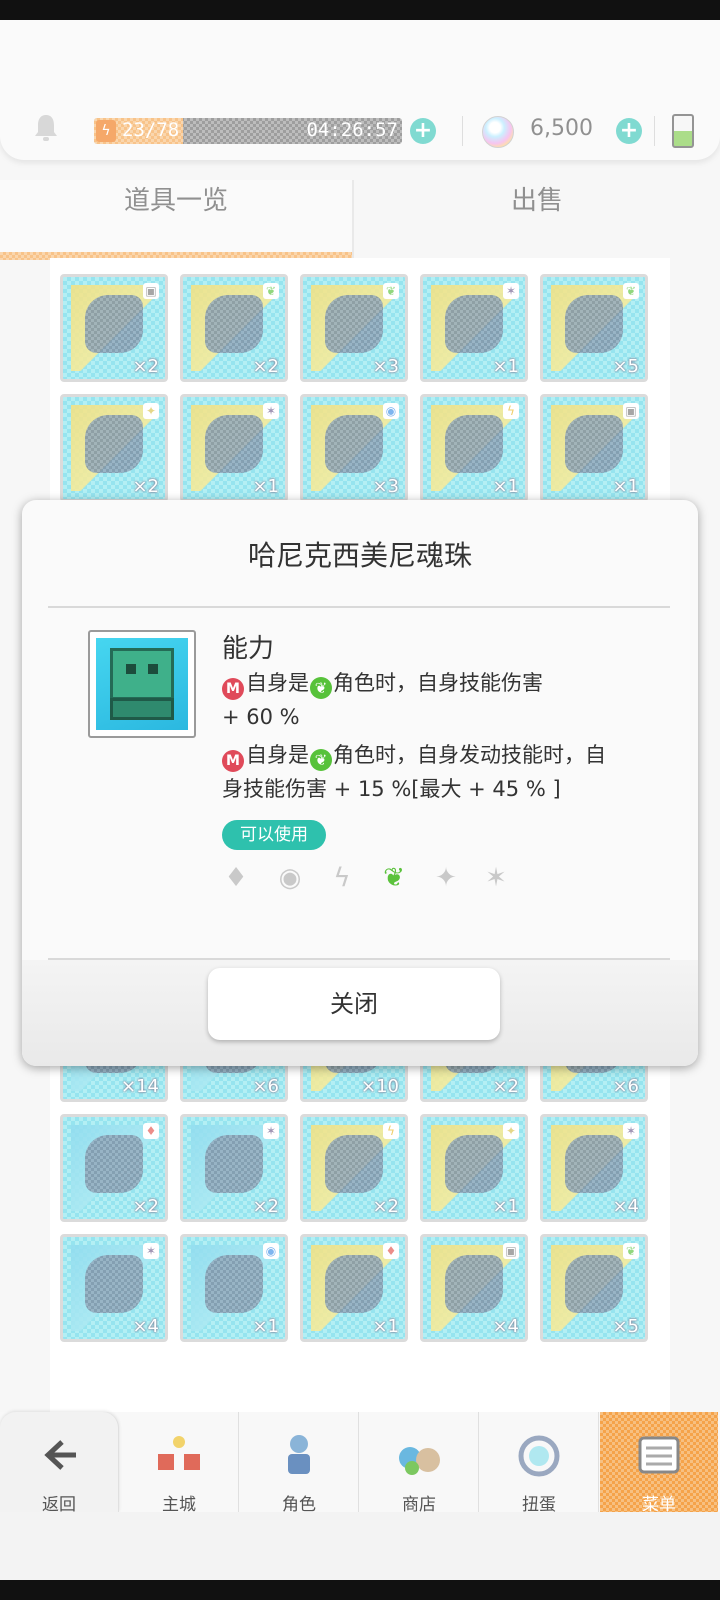 The width and height of the screenshot is (720, 1600). Describe the element at coordinates (438, 683) in the screenshot. I see `ability-line-1-text-b: 角色时，自身技能伤害` at that location.